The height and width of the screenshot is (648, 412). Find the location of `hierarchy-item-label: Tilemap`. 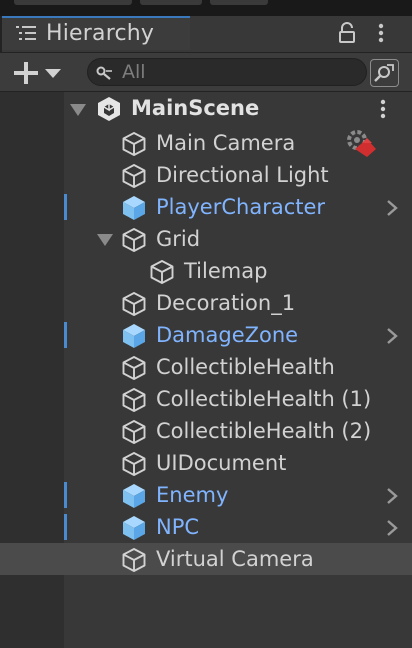

hierarchy-item-label: Tilemap is located at coordinates (226, 271).